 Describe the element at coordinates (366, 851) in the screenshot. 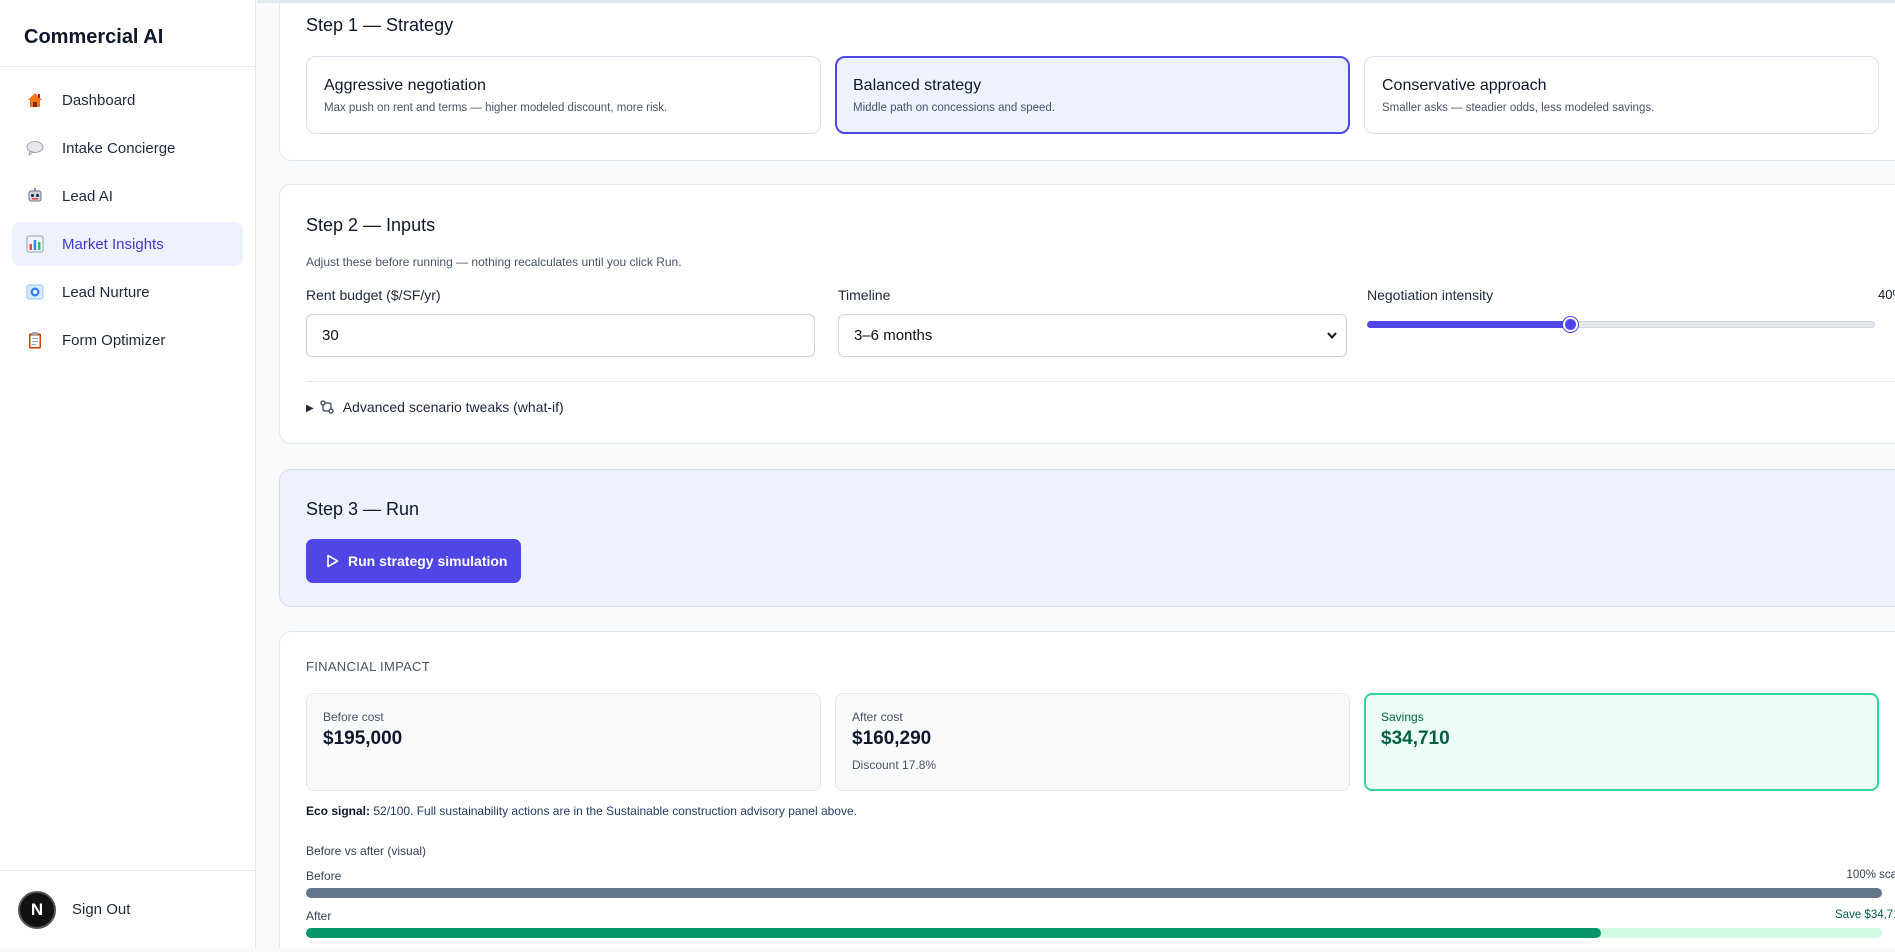

I see `visual-title: Before vs after (visual)` at that location.